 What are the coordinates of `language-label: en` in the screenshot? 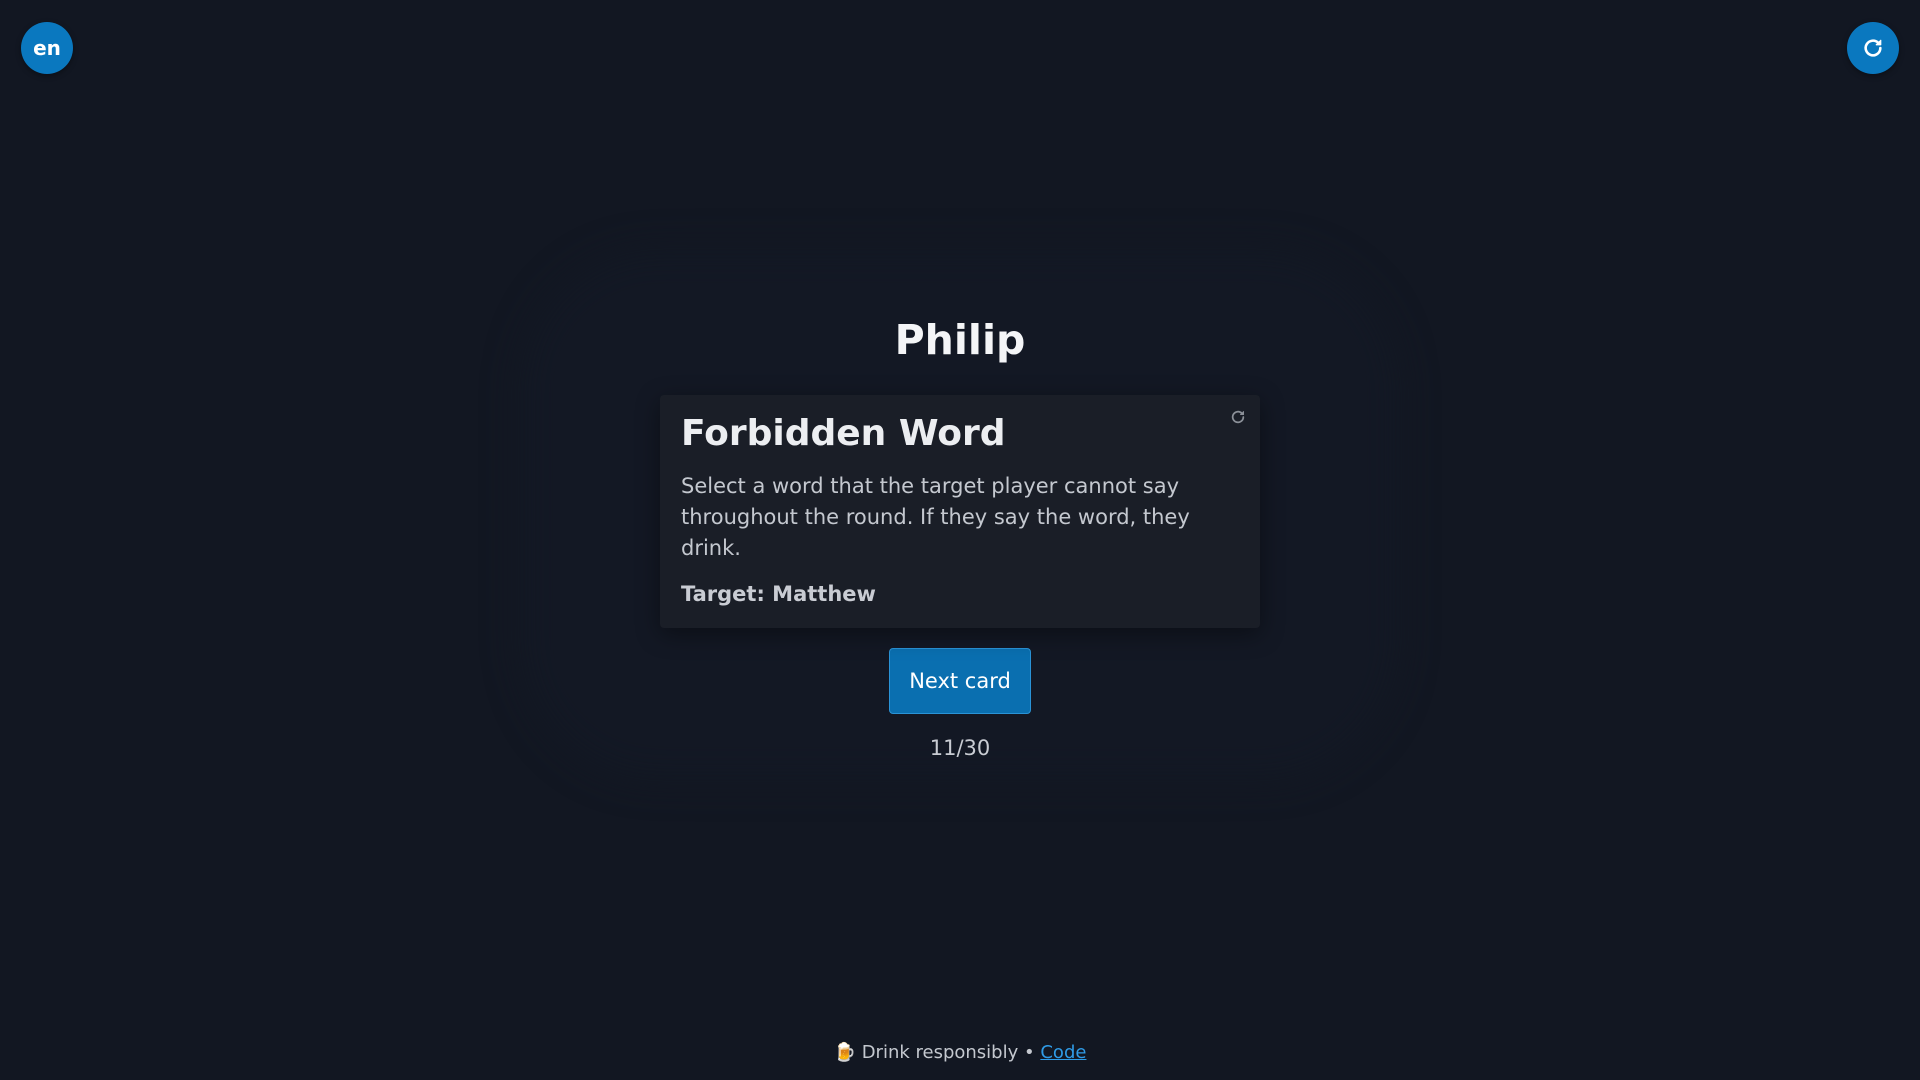 It's located at (47, 48).